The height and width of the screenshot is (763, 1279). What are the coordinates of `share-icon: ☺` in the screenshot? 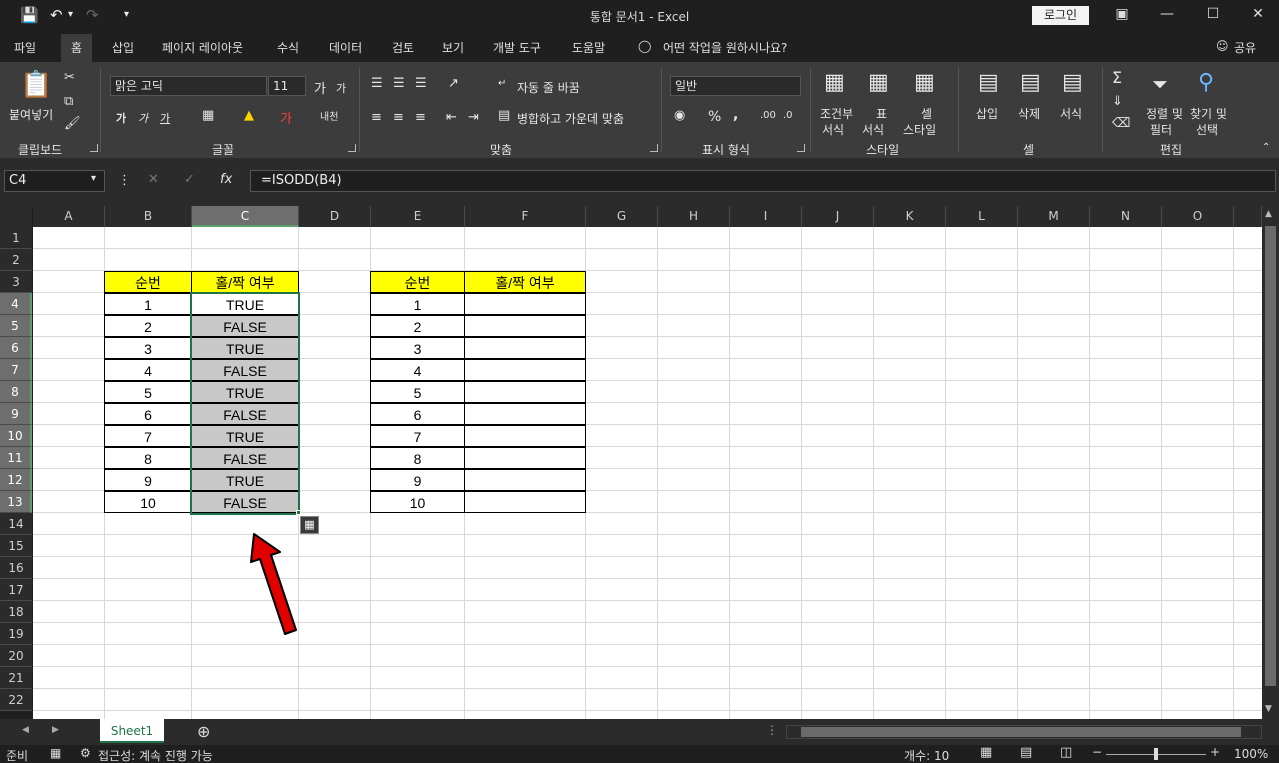 It's located at (1222, 46).